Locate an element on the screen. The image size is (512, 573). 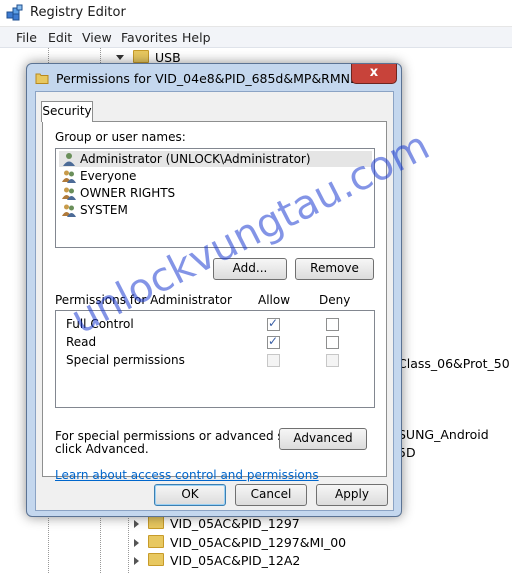
tree-item-label: Class_06&Prot_50 is located at coordinates (454, 363).